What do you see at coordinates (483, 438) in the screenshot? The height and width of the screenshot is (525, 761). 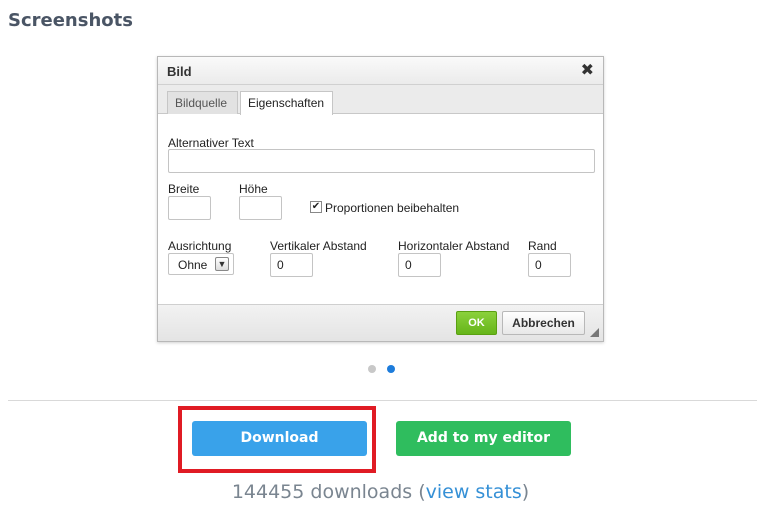 I see `add-to-editor-button: Add to my editor` at bounding box center [483, 438].